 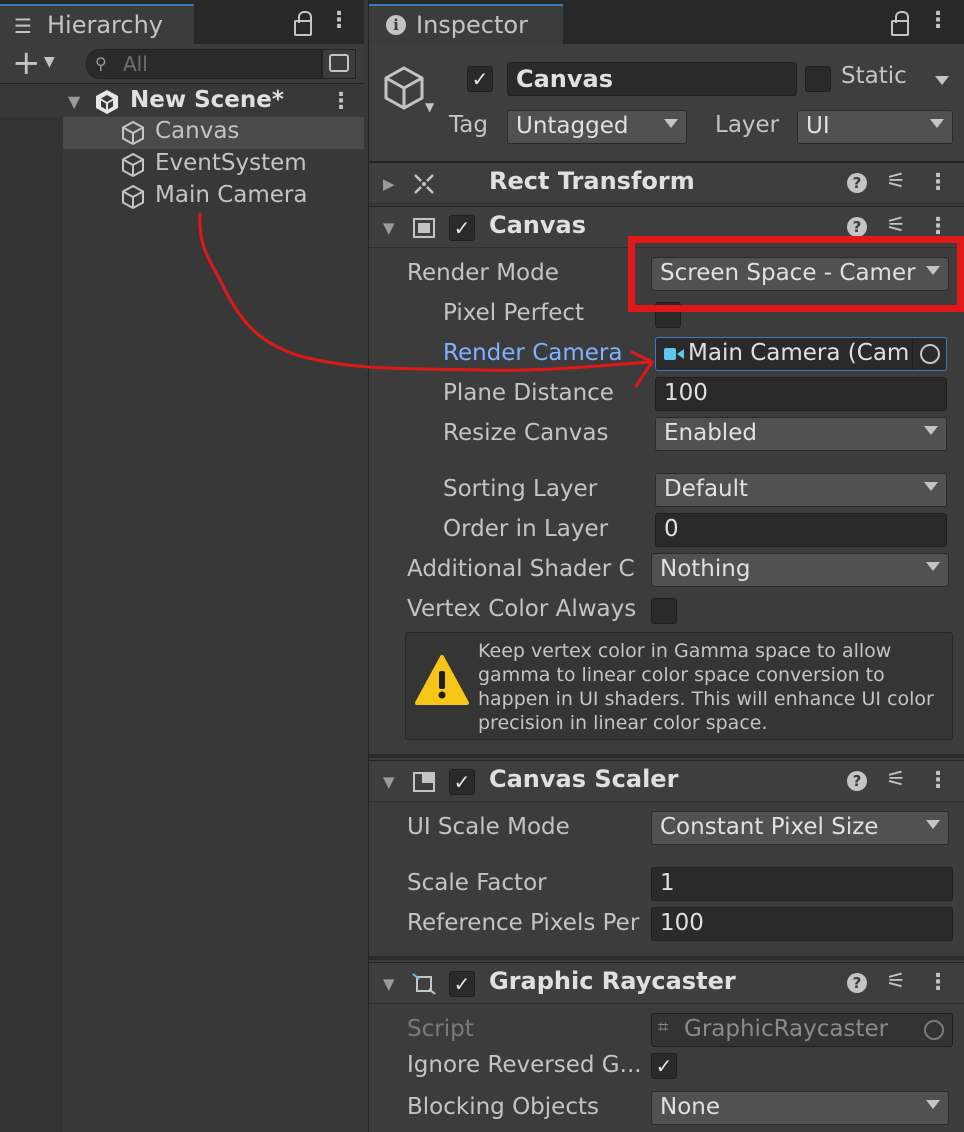 I want to click on hierarchy-toolbar: + ▼ ⚲, so click(x=182, y=64).